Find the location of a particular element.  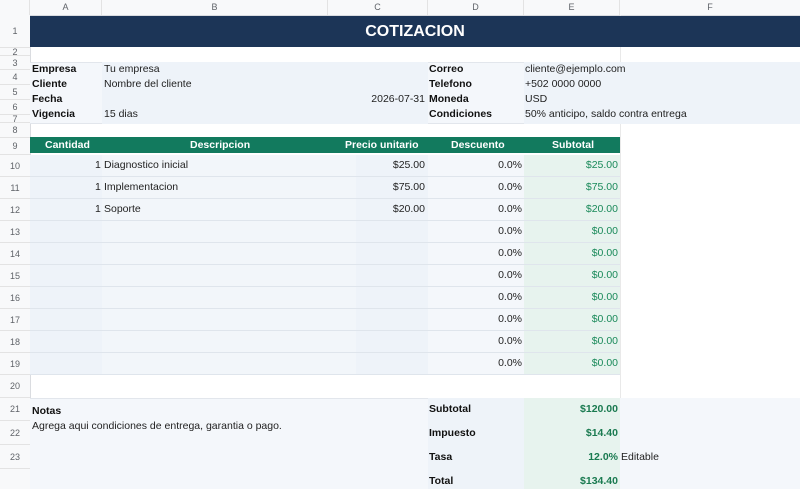

row-header-22: 22 is located at coordinates (15, 433).